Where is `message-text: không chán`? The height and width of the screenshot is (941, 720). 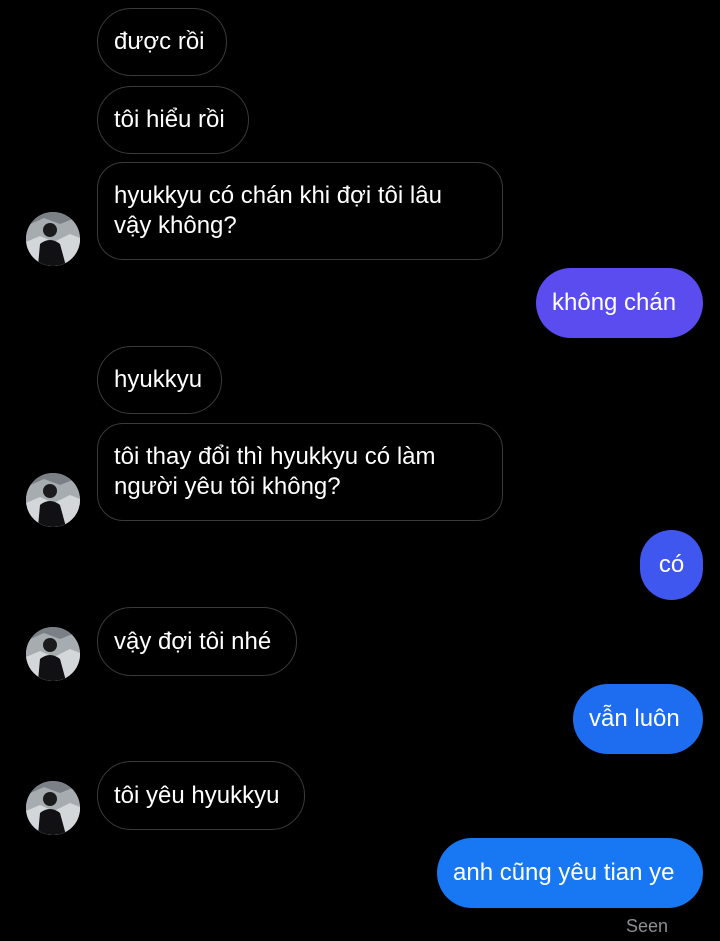
message-text: không chán is located at coordinates (614, 302).